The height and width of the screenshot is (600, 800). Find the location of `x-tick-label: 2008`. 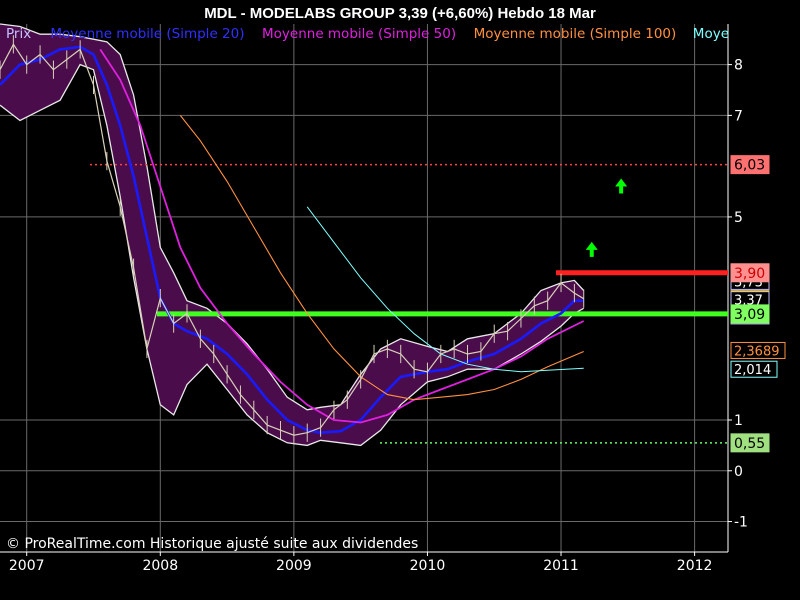

x-tick-label: 2008 is located at coordinates (160, 566).